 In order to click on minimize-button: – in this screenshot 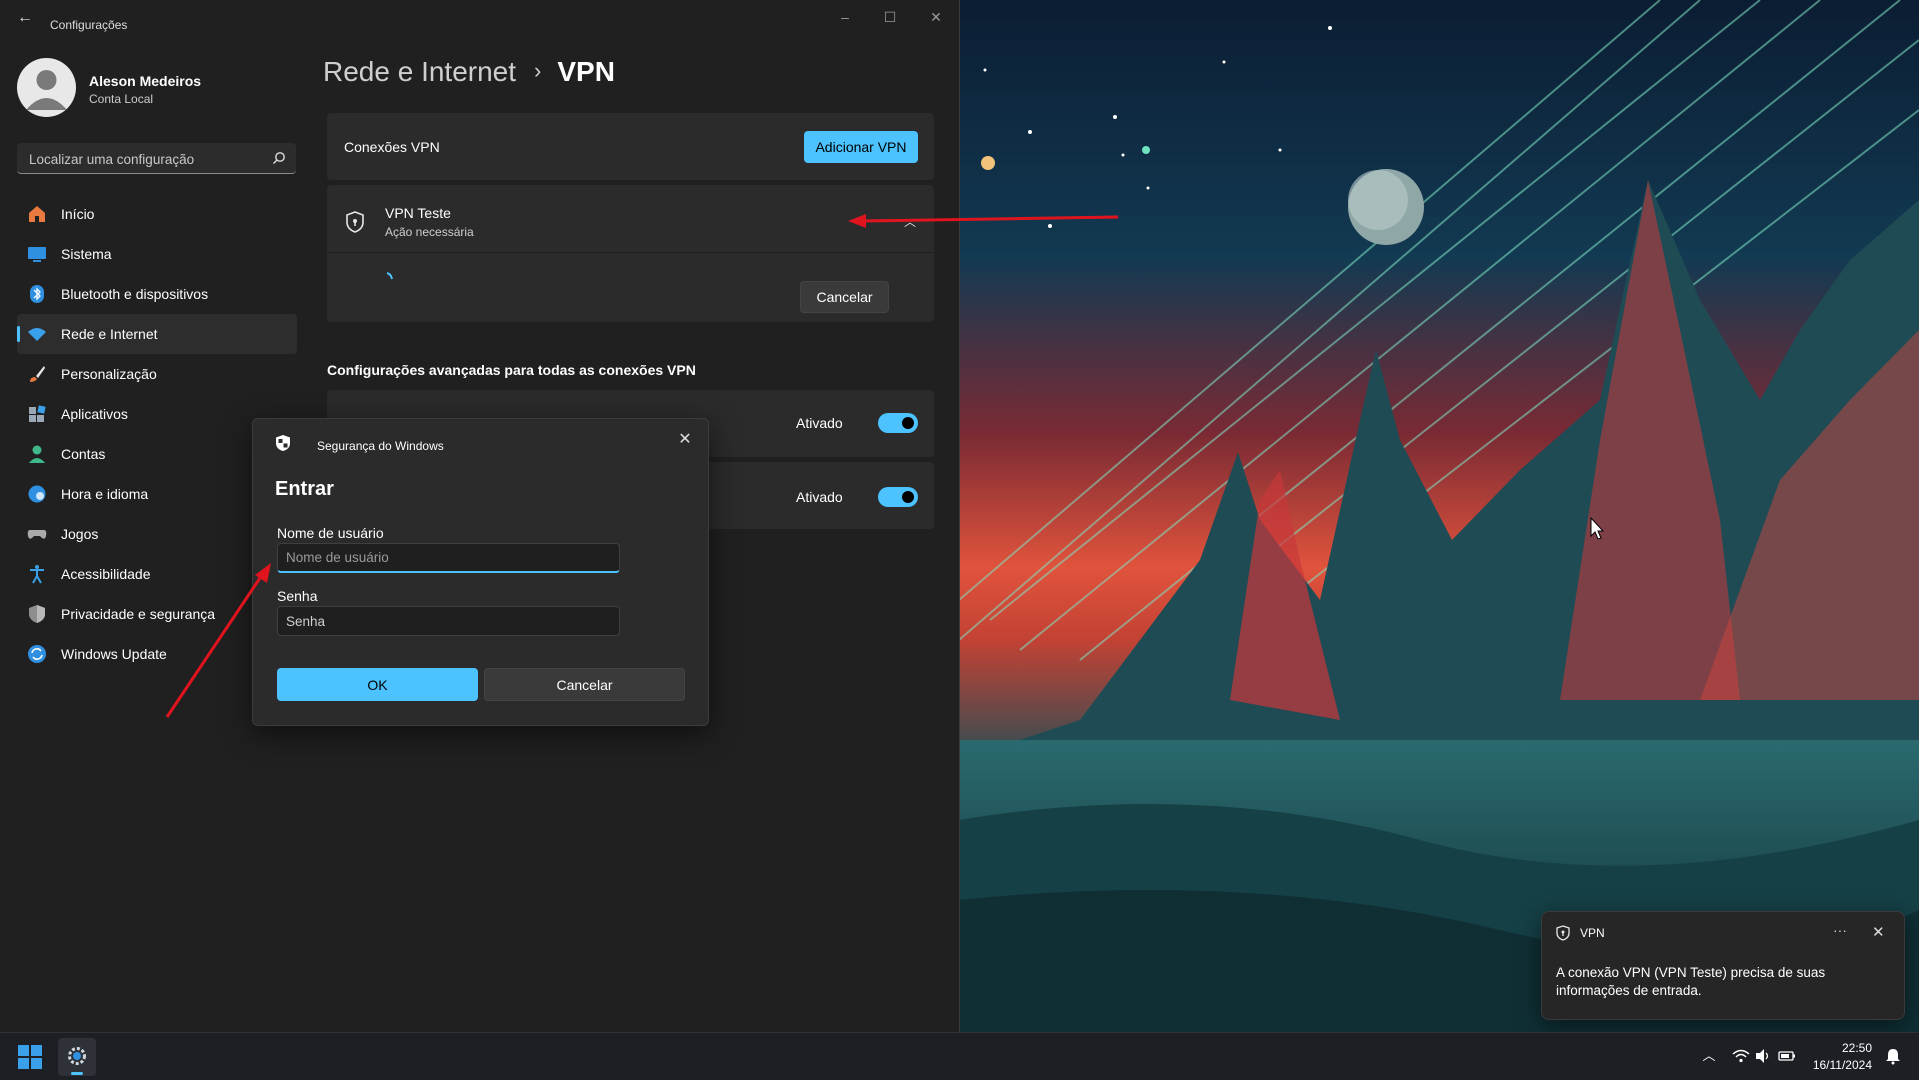, I will do `click(845, 17)`.